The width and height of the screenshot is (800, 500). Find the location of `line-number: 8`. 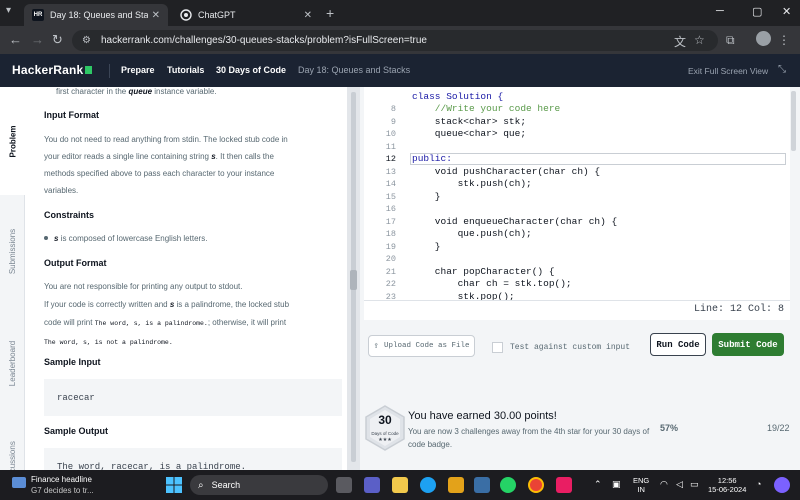

line-number: 8 is located at coordinates (393, 109).